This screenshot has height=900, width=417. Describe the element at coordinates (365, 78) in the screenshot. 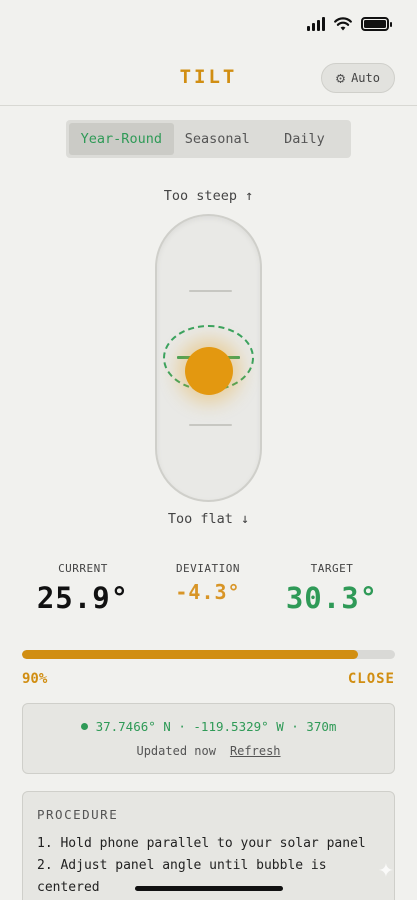

I see `auto-button-label: Auto` at that location.